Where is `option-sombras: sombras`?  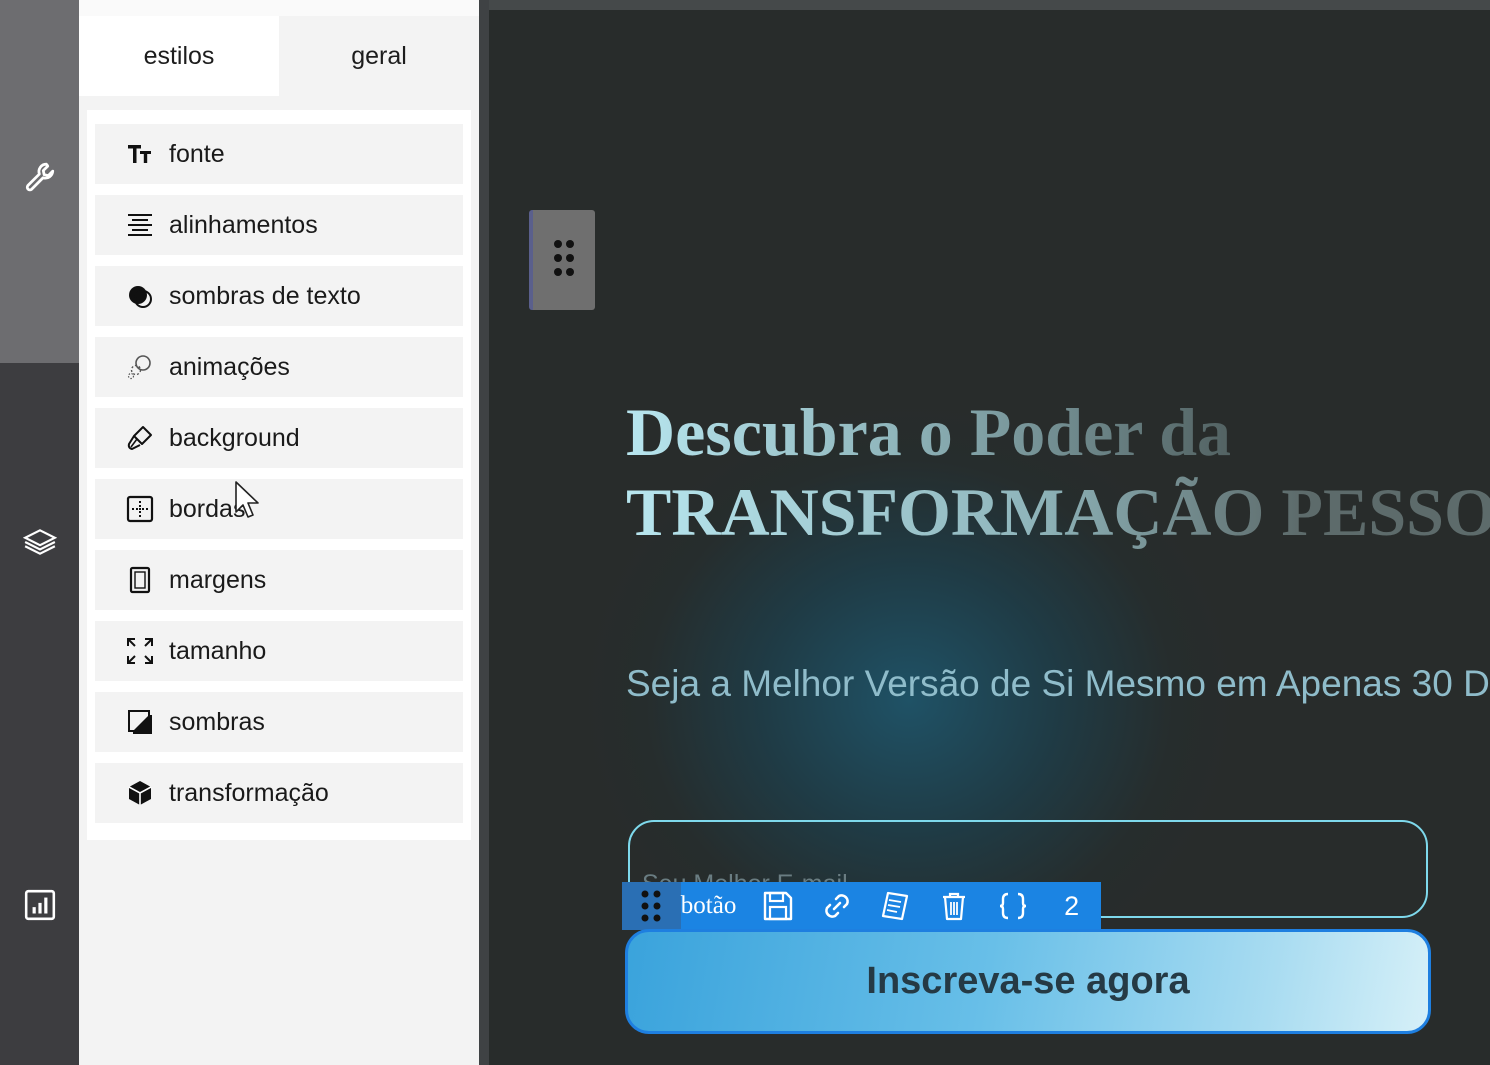 option-sombras: sombras is located at coordinates (279, 722).